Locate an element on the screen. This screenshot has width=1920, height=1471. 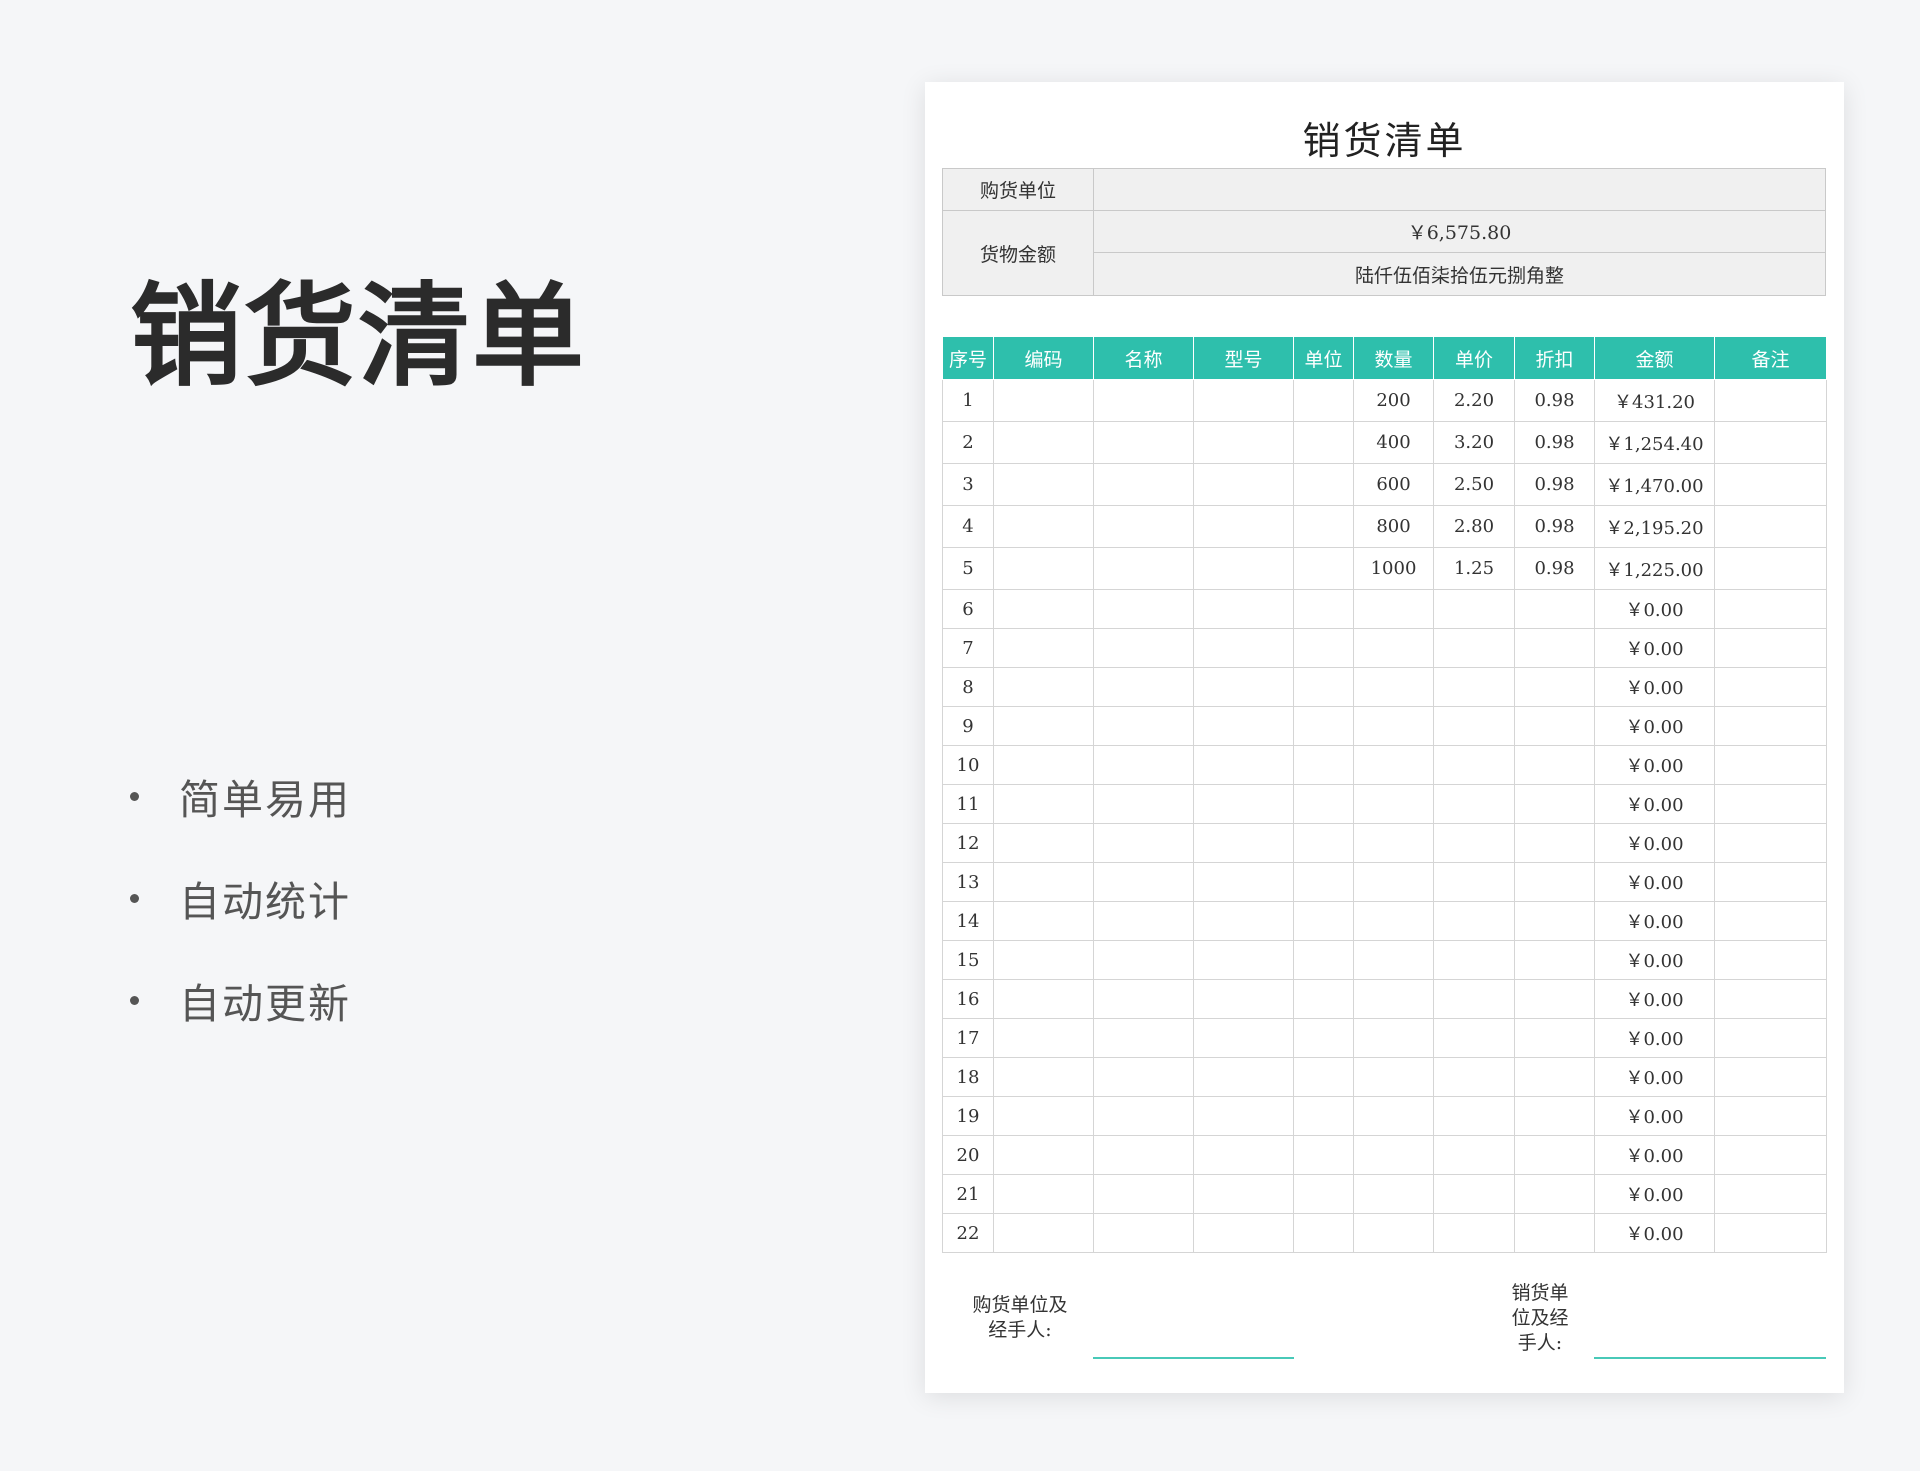
column-header: 折扣 is located at coordinates (1554, 358).